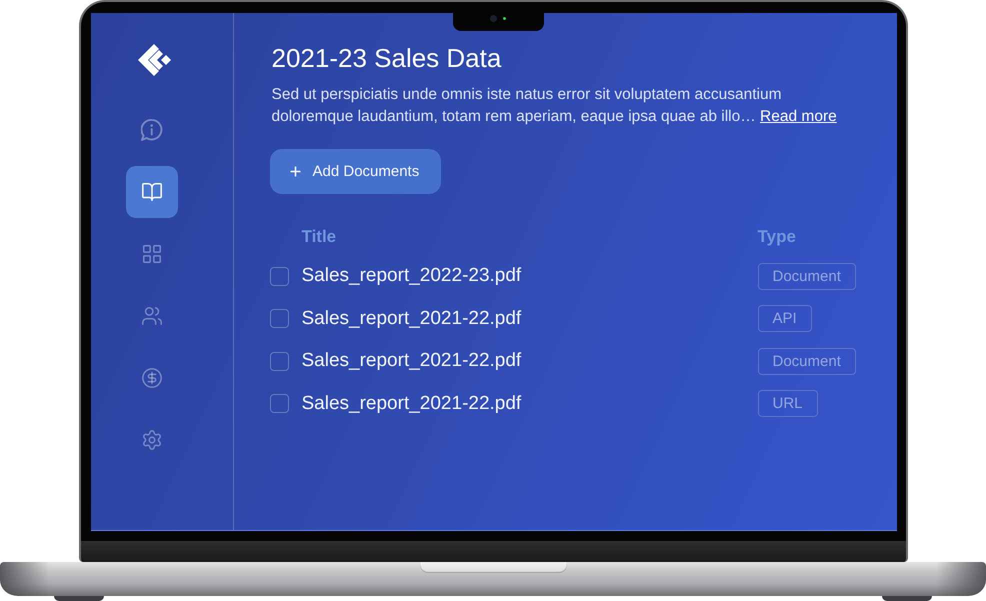  Describe the element at coordinates (155, 60) in the screenshot. I see `logo-icon` at that location.